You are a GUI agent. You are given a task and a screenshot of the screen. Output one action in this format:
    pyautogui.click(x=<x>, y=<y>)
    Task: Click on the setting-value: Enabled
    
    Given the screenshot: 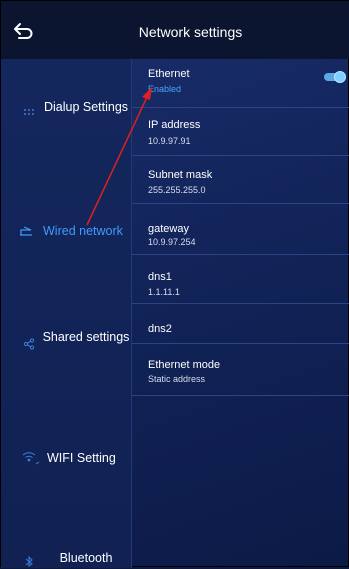 What is the action you would take?
    pyautogui.click(x=165, y=89)
    